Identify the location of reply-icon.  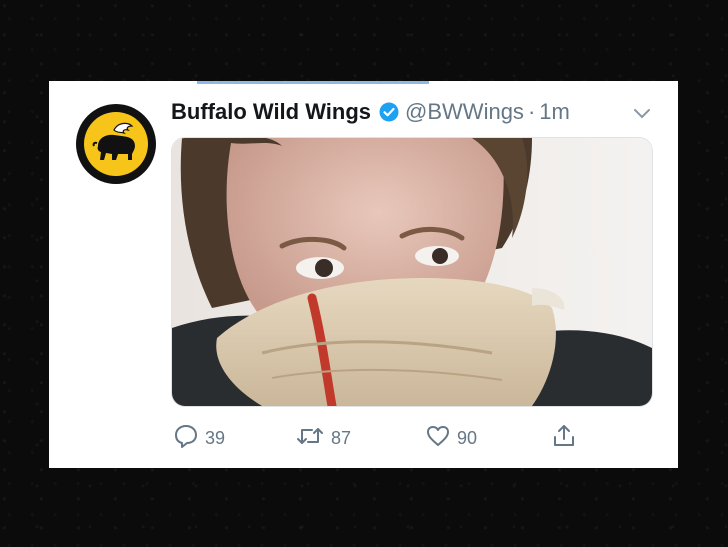
(186, 438).